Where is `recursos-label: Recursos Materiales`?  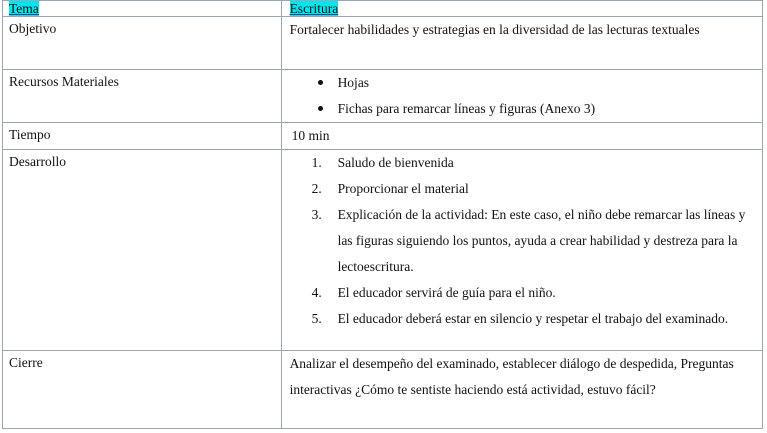
recursos-label: Recursos Materiales is located at coordinates (142, 96).